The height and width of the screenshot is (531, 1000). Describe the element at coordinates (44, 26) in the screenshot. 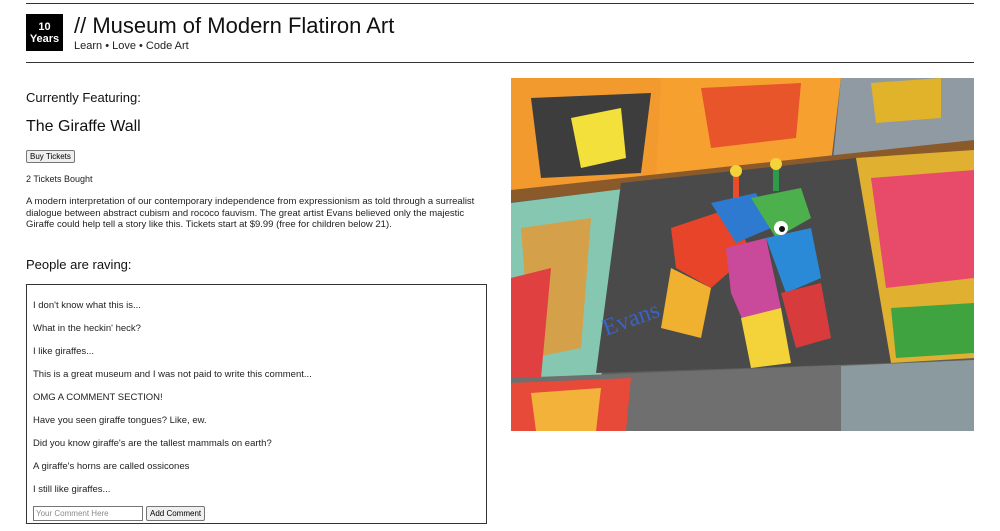

I see `logo-number: 10` at that location.